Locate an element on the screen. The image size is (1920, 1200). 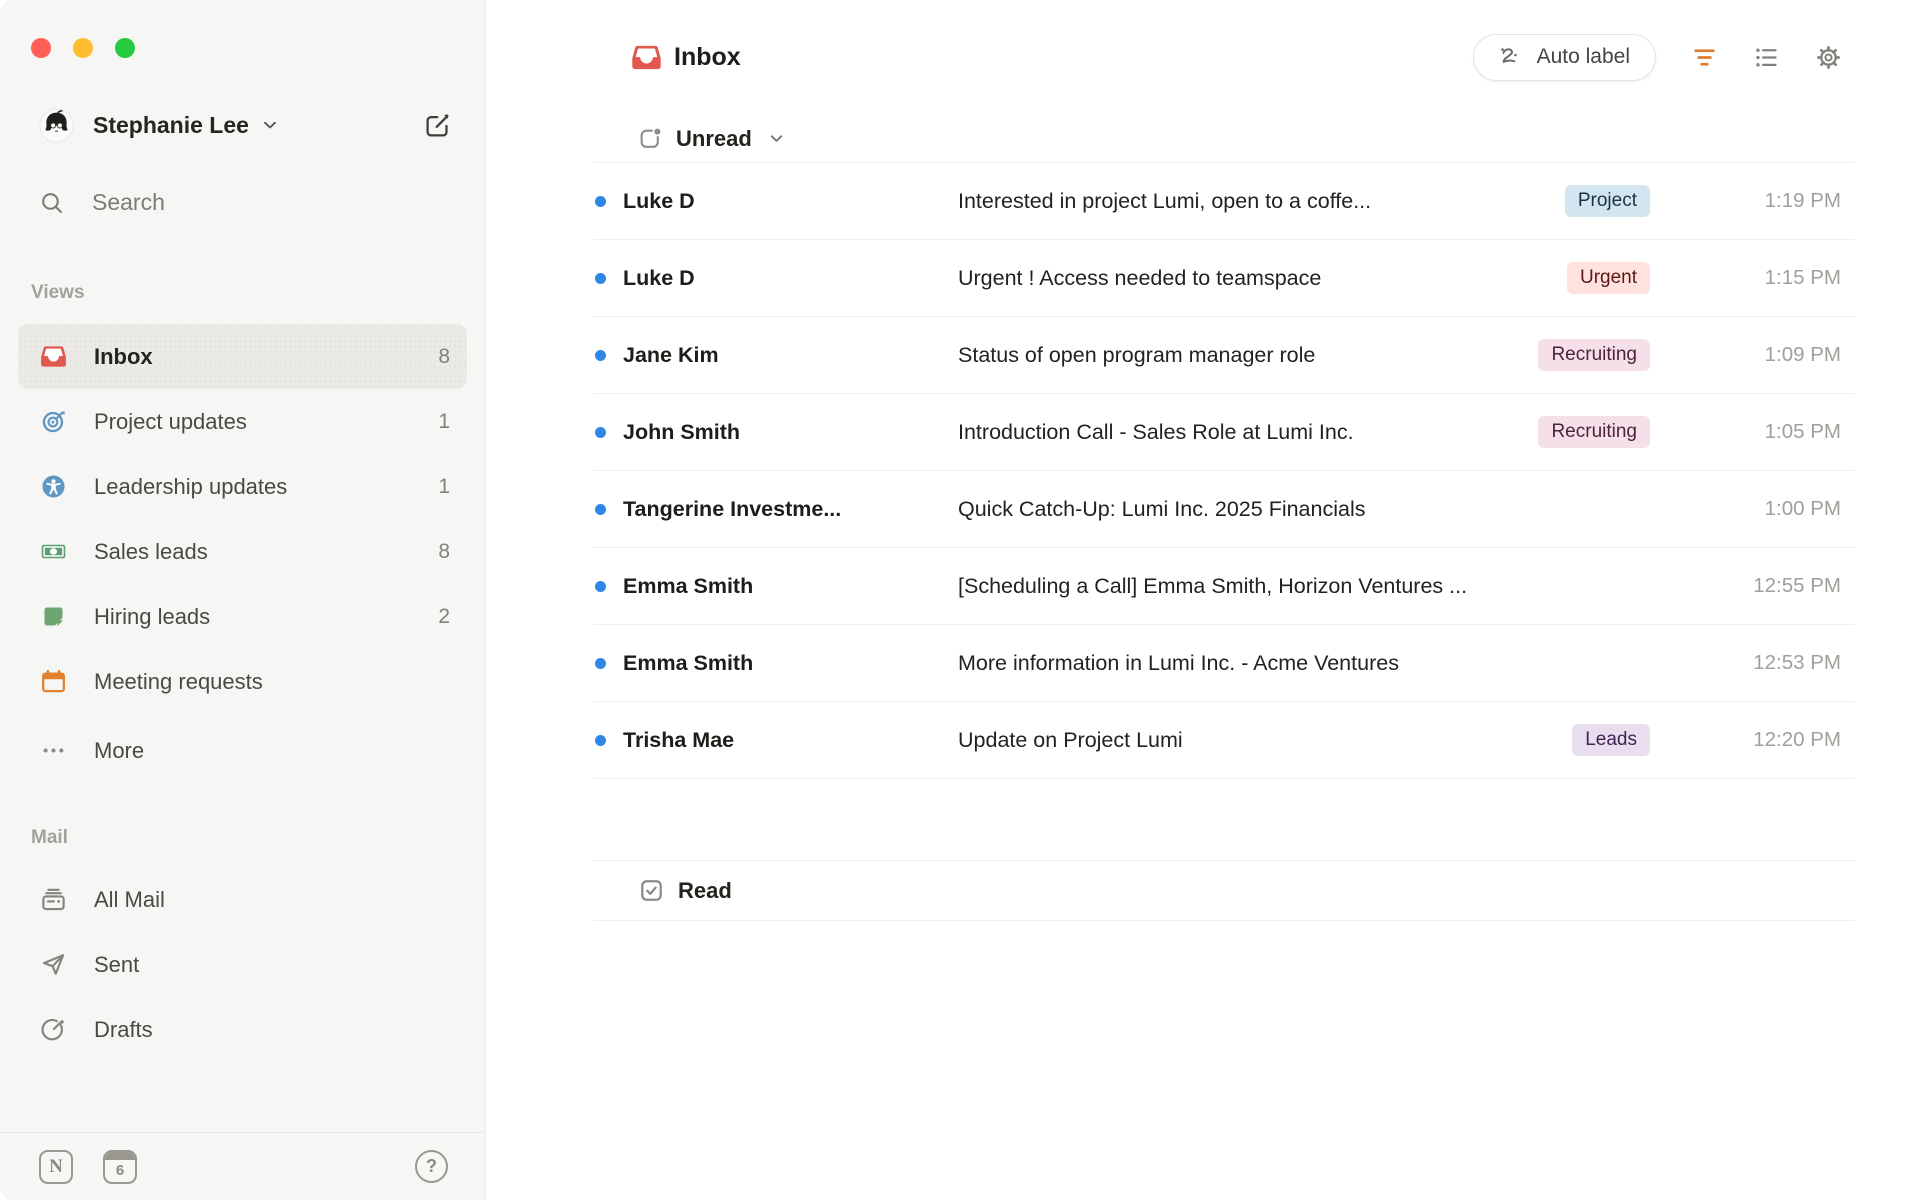
email-time: 1:15 PM is located at coordinates (1802, 277).